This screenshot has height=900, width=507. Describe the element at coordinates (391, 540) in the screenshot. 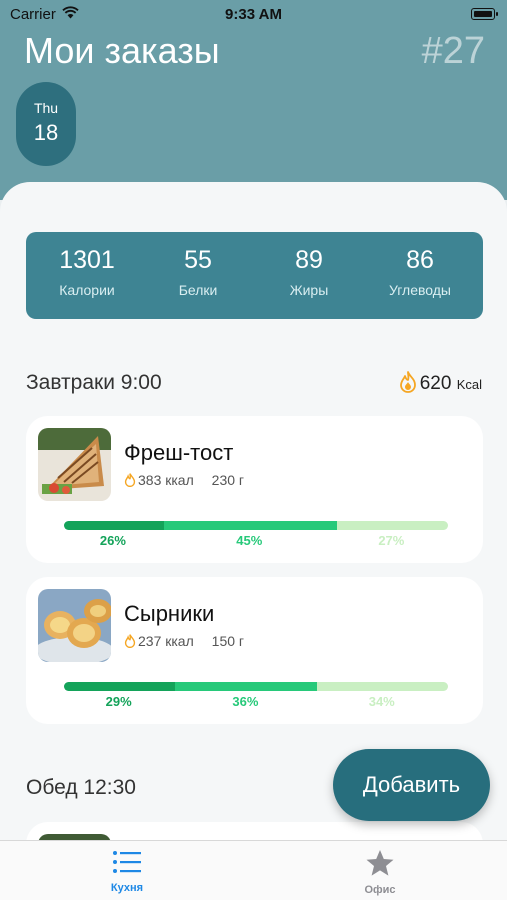

I see `macro-percent-label: 27%` at that location.